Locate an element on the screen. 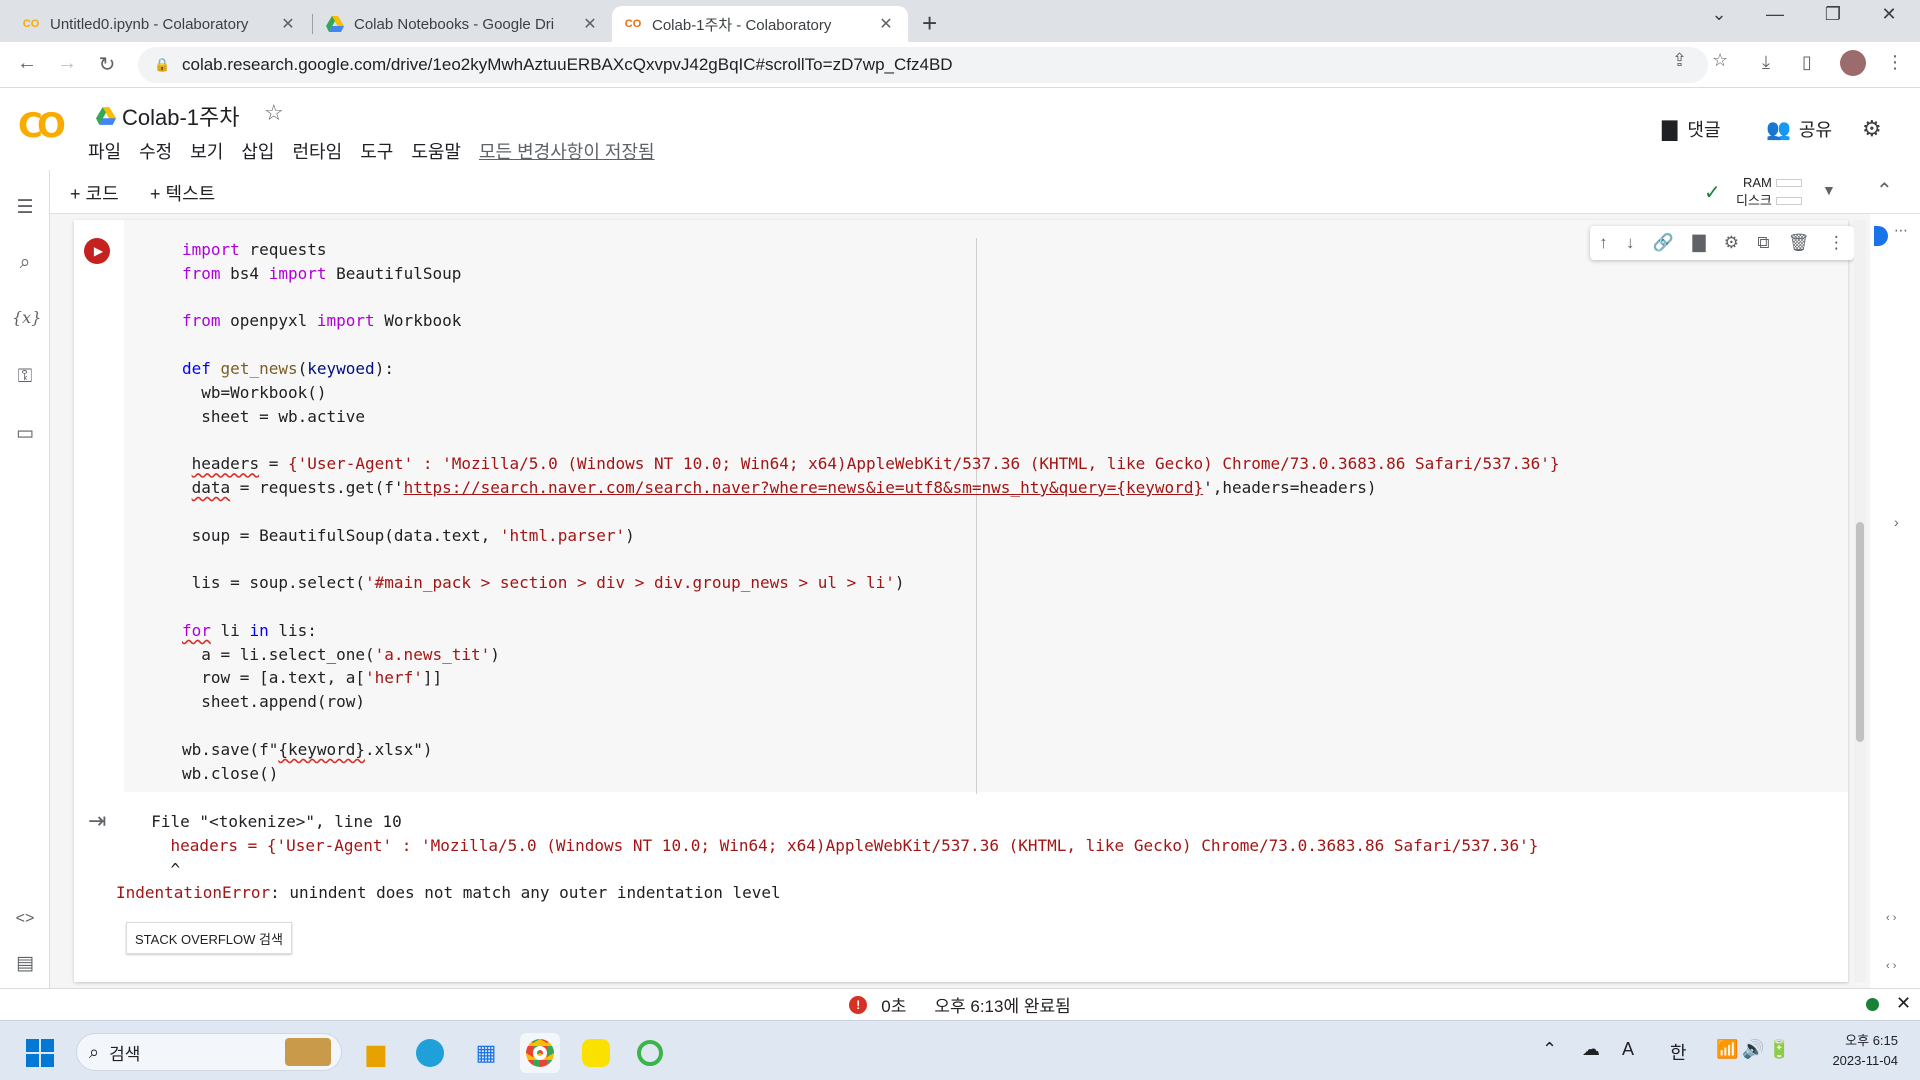 This screenshot has height=1080, width=1920. cell-settings-gear-icon: ⚙ is located at coordinates (1731, 243).